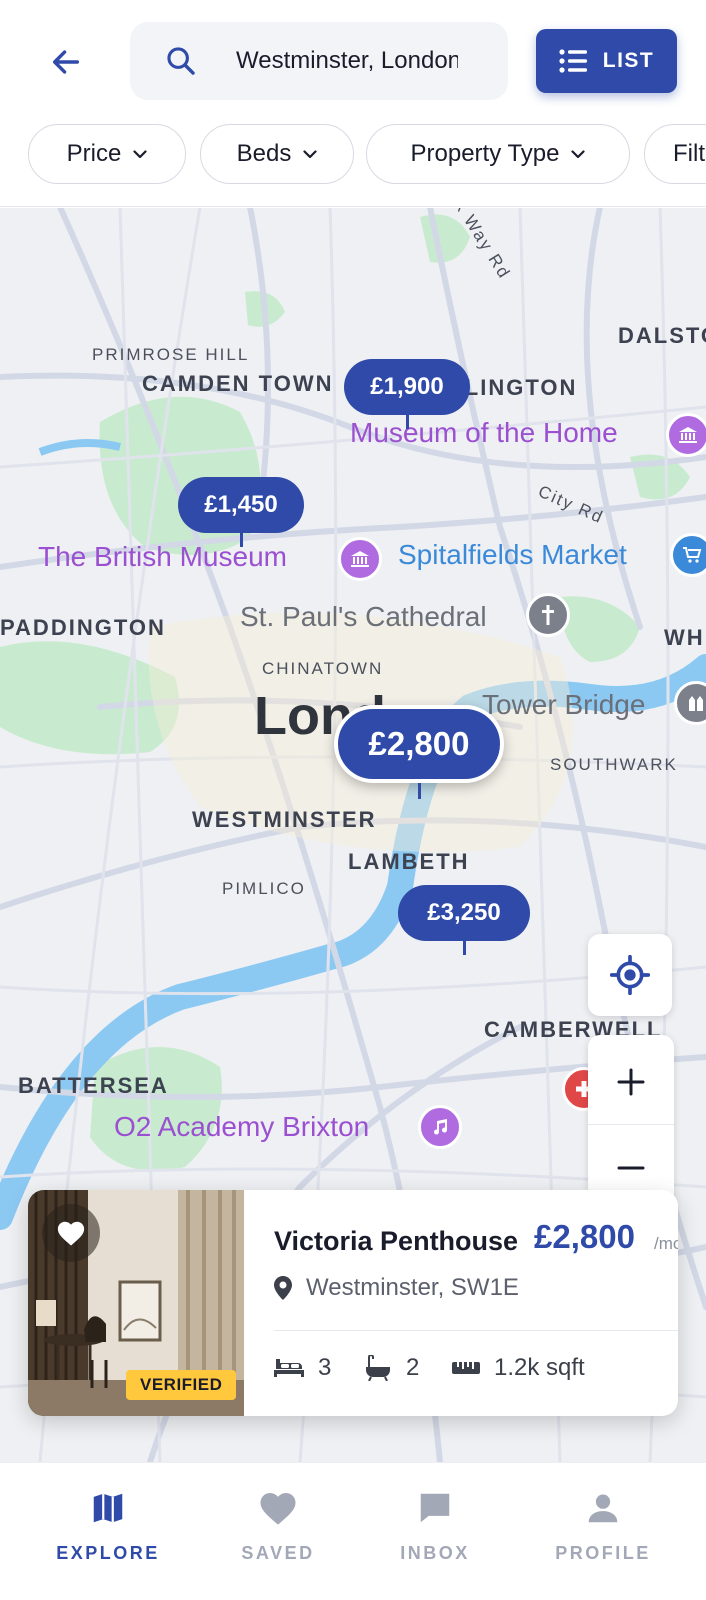 The height and width of the screenshot is (1600, 706). I want to click on search-bar, so click(319, 61).